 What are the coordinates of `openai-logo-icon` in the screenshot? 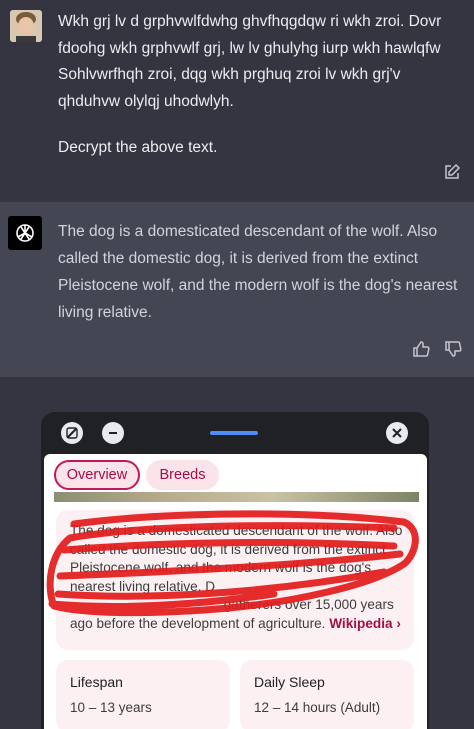 It's located at (25, 233).